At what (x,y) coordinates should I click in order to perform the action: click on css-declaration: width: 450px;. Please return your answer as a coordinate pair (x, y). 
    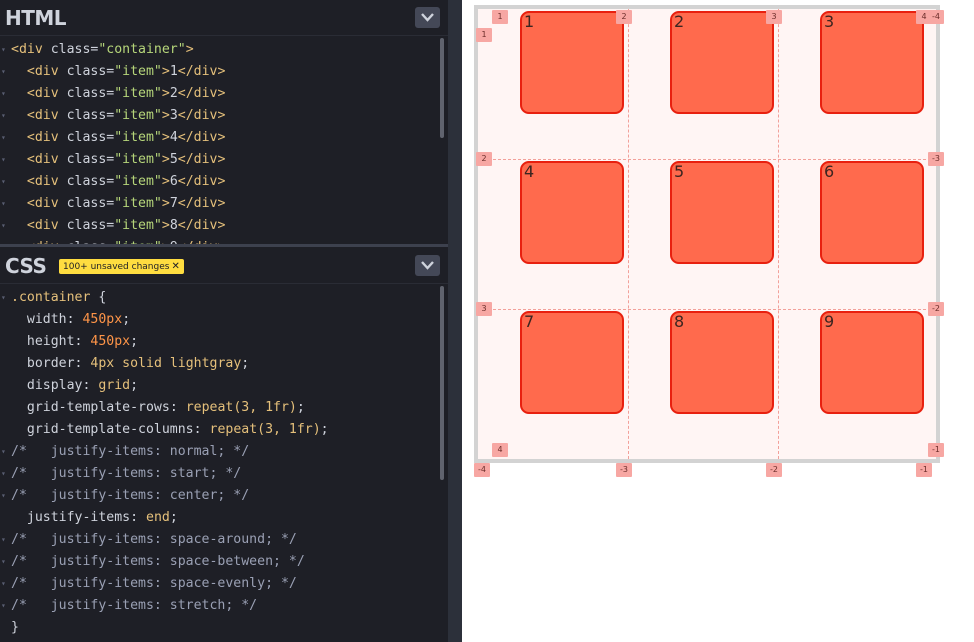
    Looking at the image, I should click on (218, 320).